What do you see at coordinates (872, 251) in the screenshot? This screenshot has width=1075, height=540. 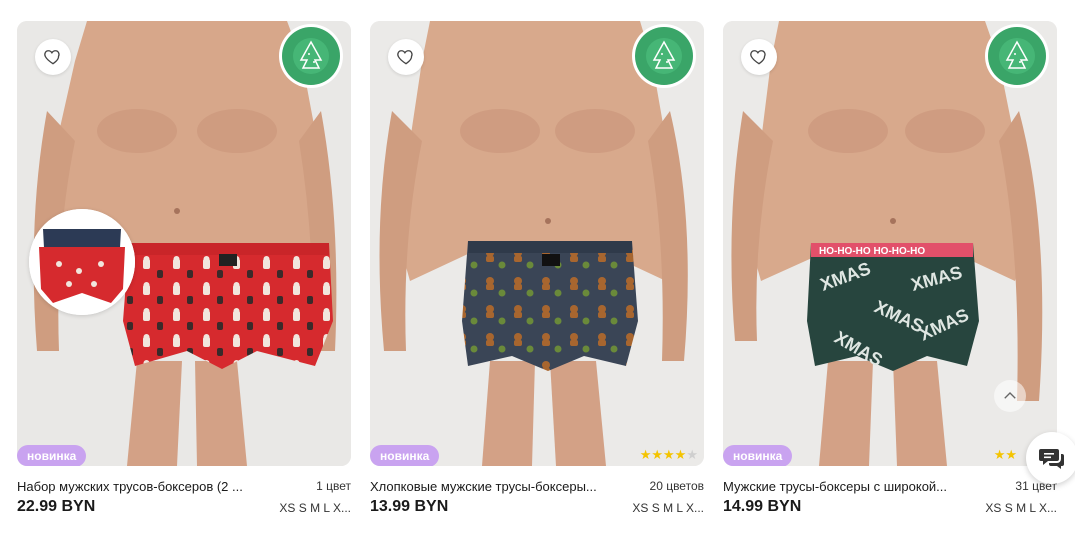 I see `waistband-print: HO-HO-HO HO-HO-HO` at bounding box center [872, 251].